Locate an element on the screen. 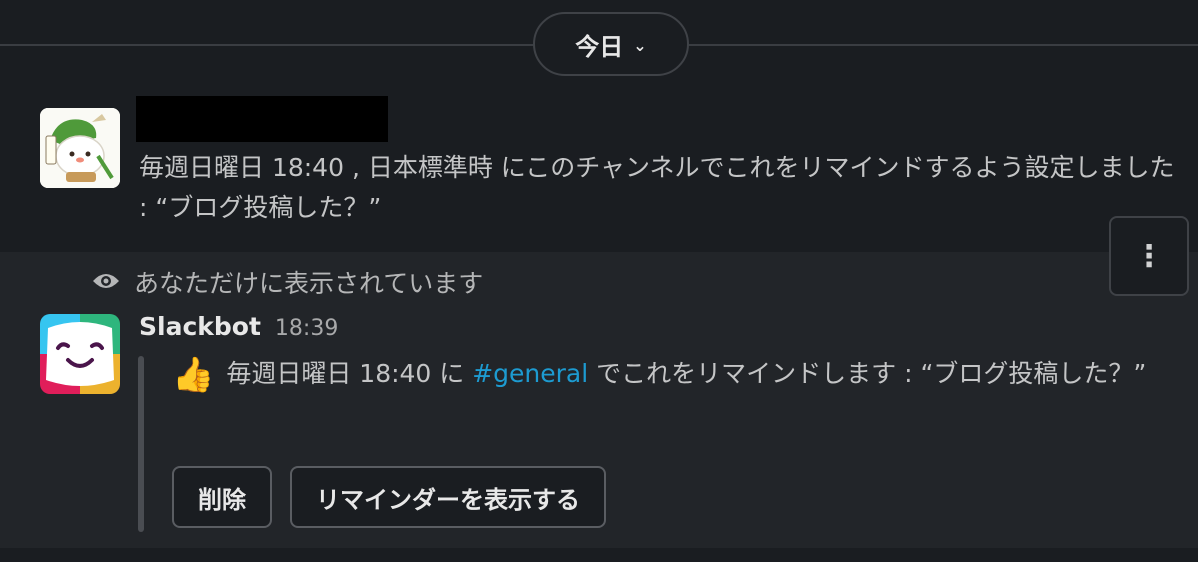 This screenshot has height=562, width=1198. mascot-avatar-icon is located at coordinates (80, 148).